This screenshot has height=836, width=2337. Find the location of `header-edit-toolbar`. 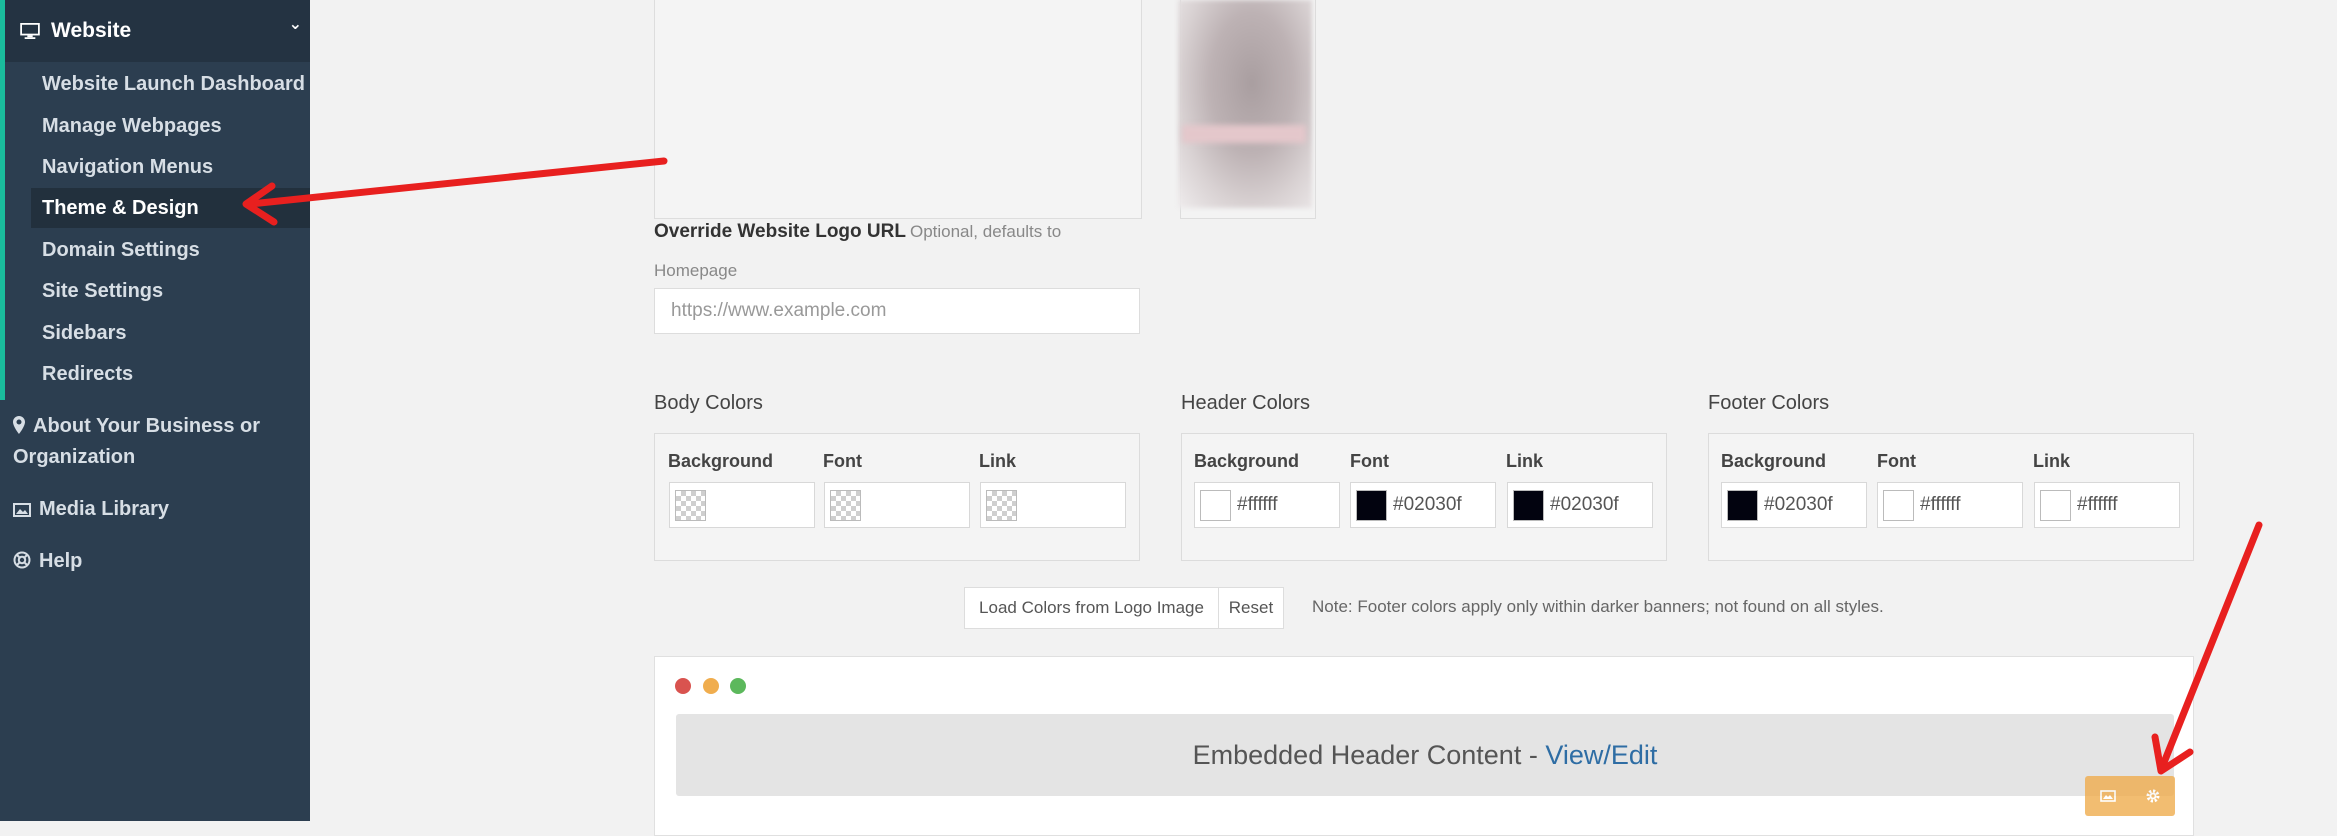

header-edit-toolbar is located at coordinates (2130, 796).